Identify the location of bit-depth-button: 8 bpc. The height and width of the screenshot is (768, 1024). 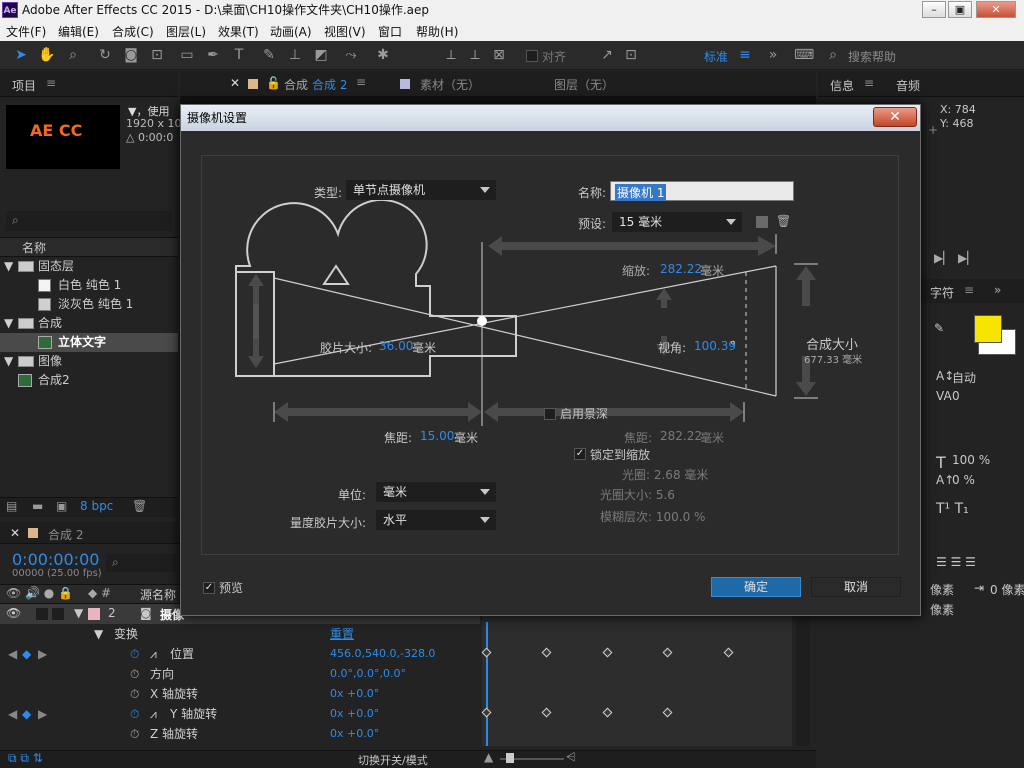
(96, 506).